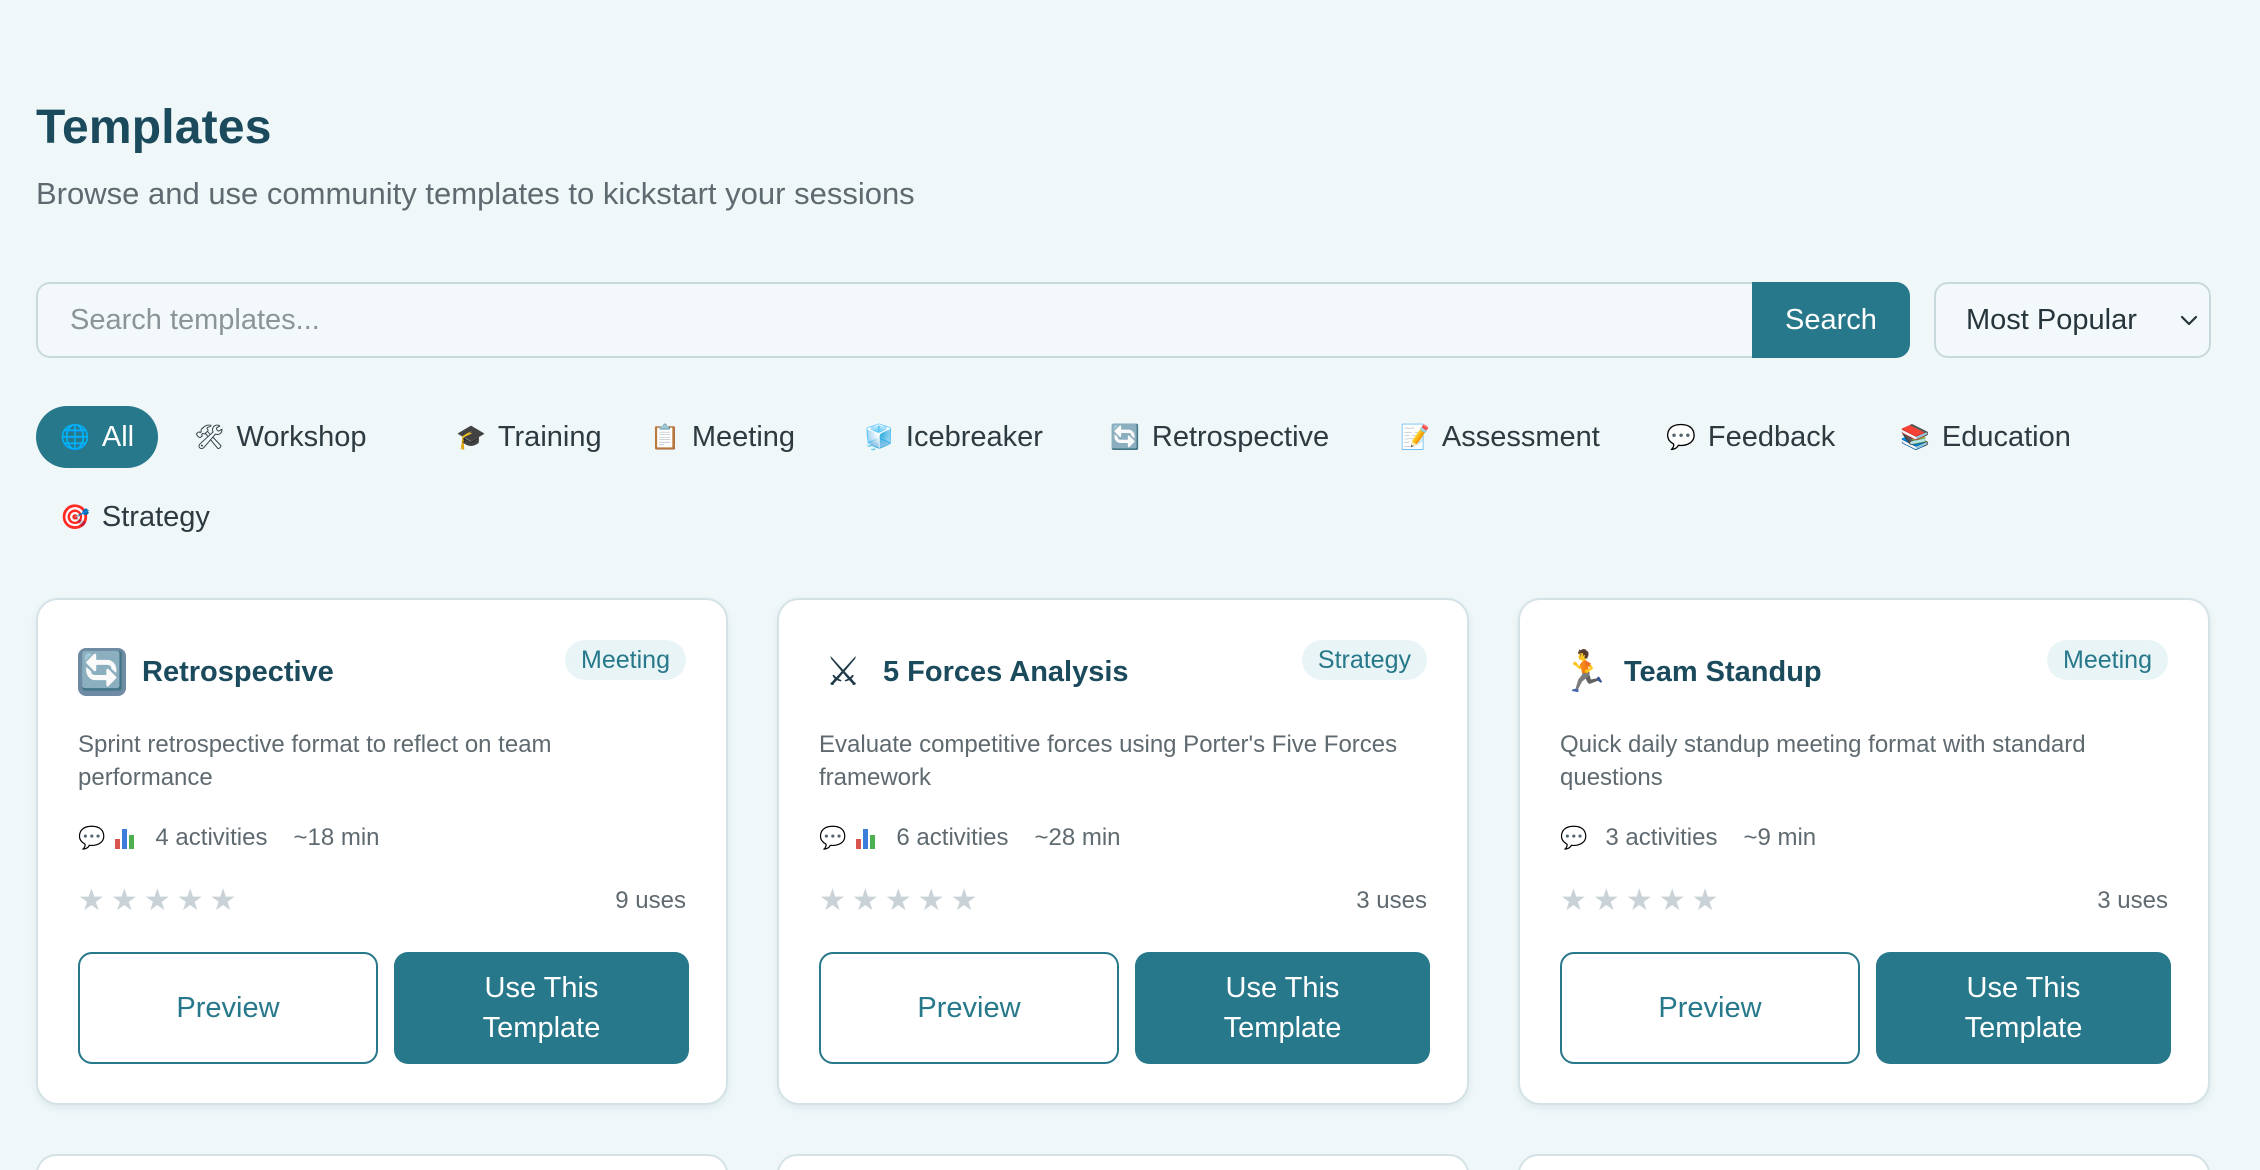 The height and width of the screenshot is (1170, 2260). I want to click on activity-count: 6 activities, so click(952, 837).